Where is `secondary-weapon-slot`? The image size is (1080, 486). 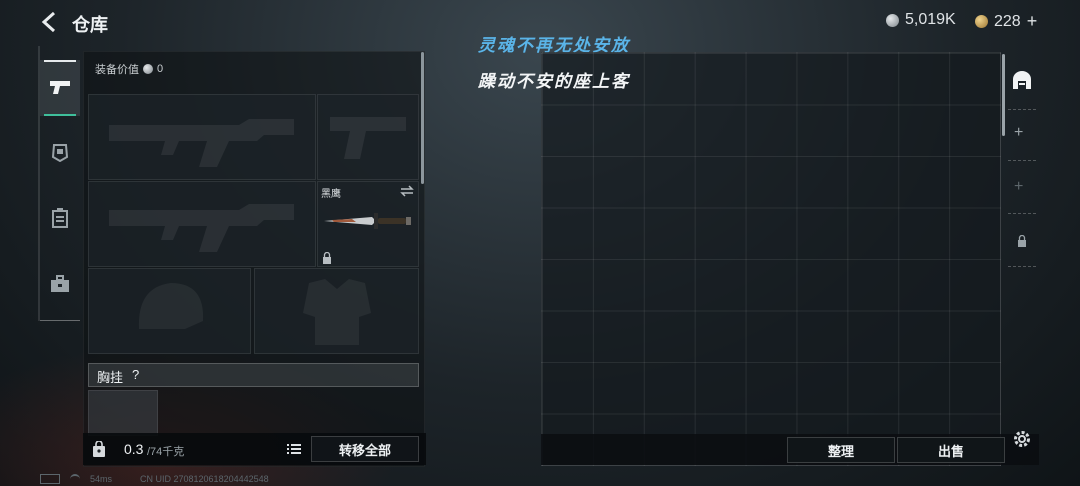 secondary-weapon-slot is located at coordinates (202, 224).